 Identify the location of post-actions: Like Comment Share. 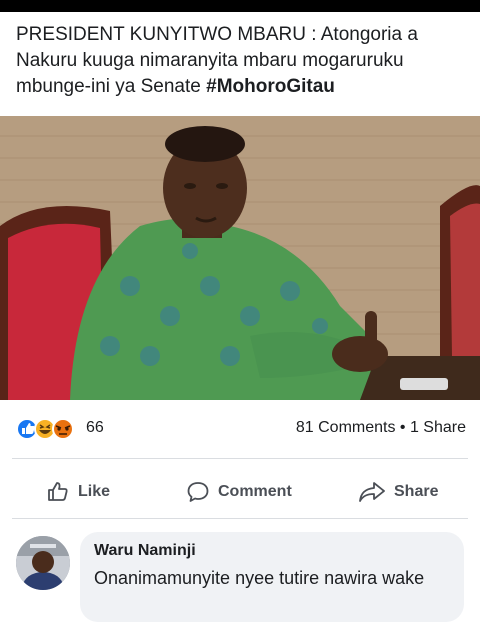
(240, 492).